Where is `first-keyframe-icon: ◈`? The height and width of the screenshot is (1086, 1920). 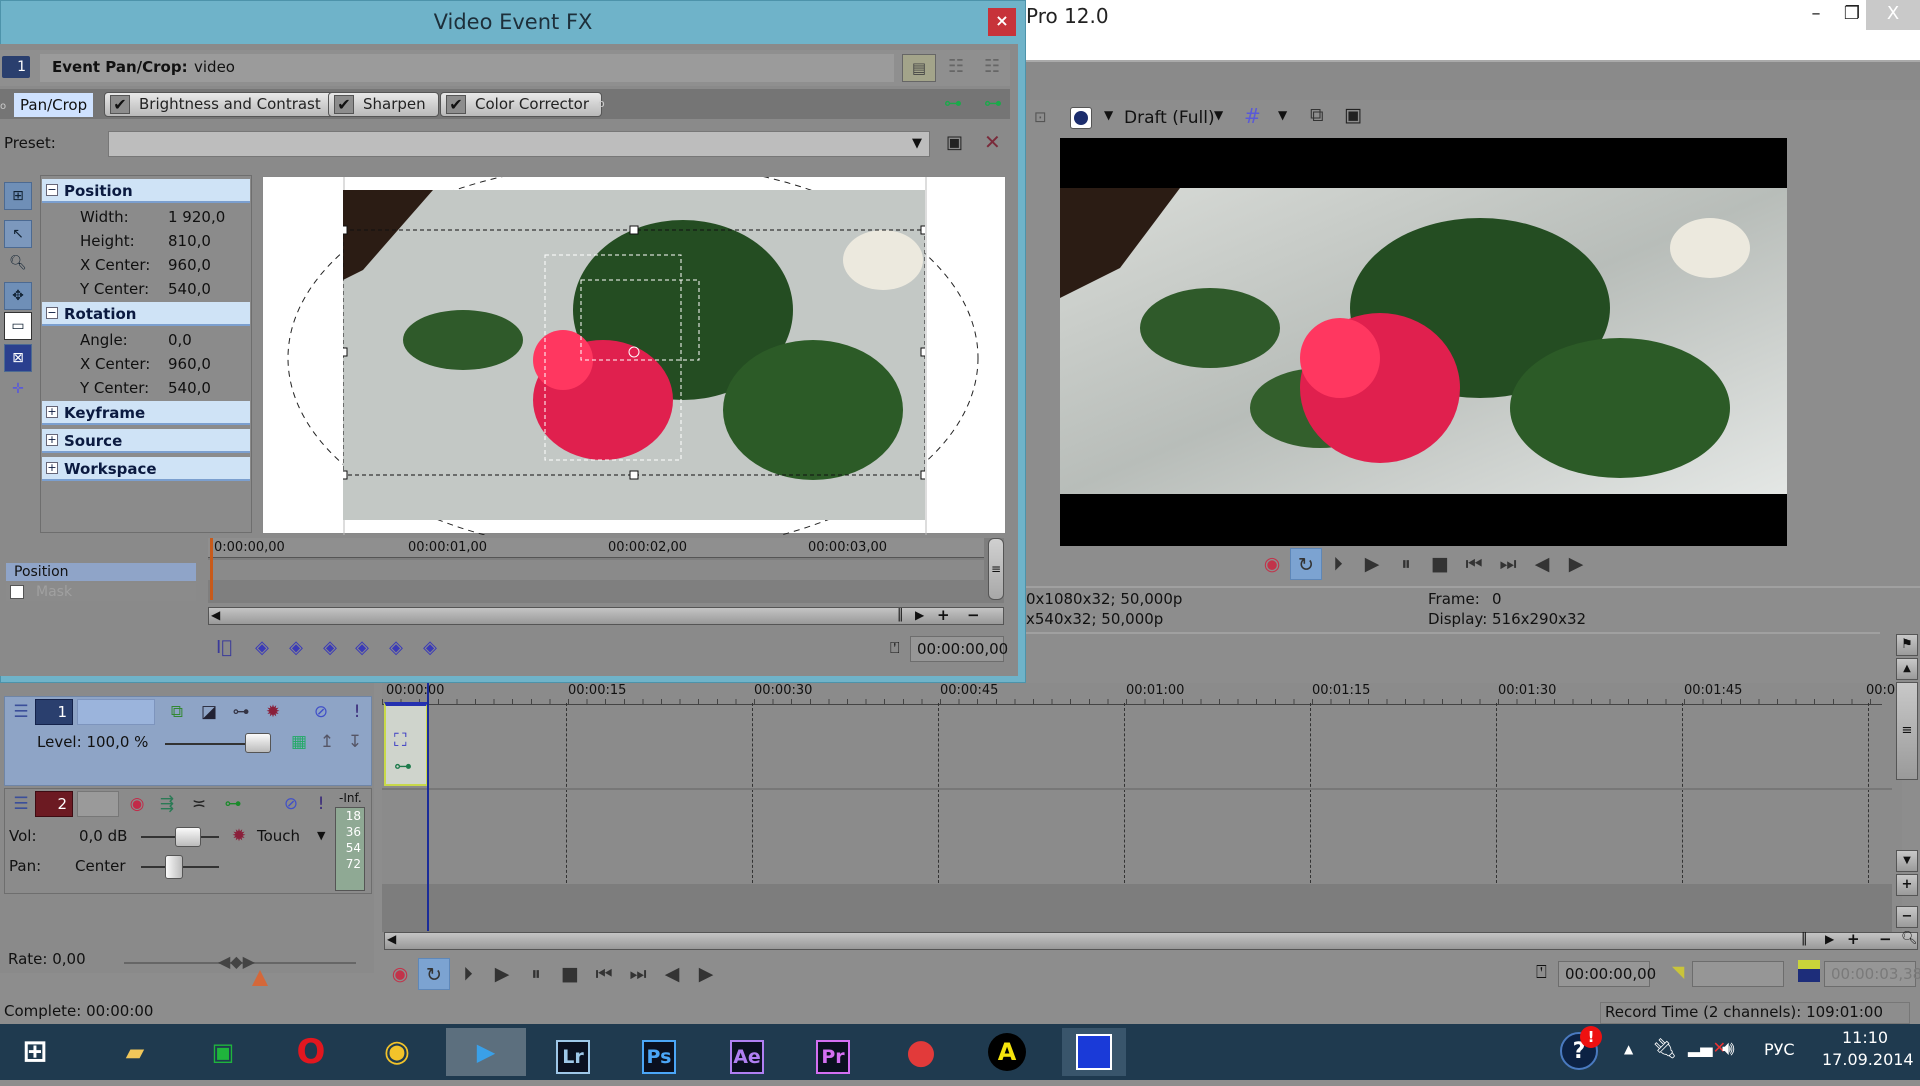
first-keyframe-icon: ◈ is located at coordinates (262, 648).